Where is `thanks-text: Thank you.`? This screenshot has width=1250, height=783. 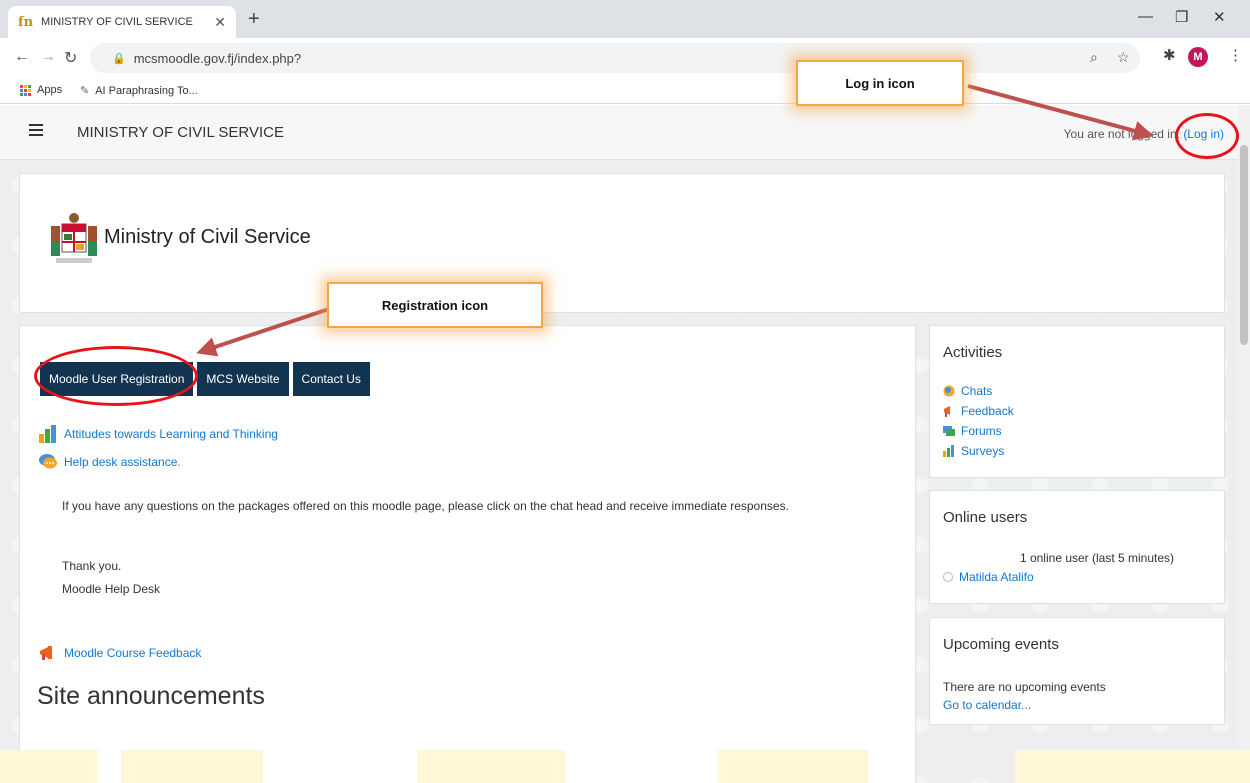
thanks-text: Thank you. is located at coordinates (92, 566).